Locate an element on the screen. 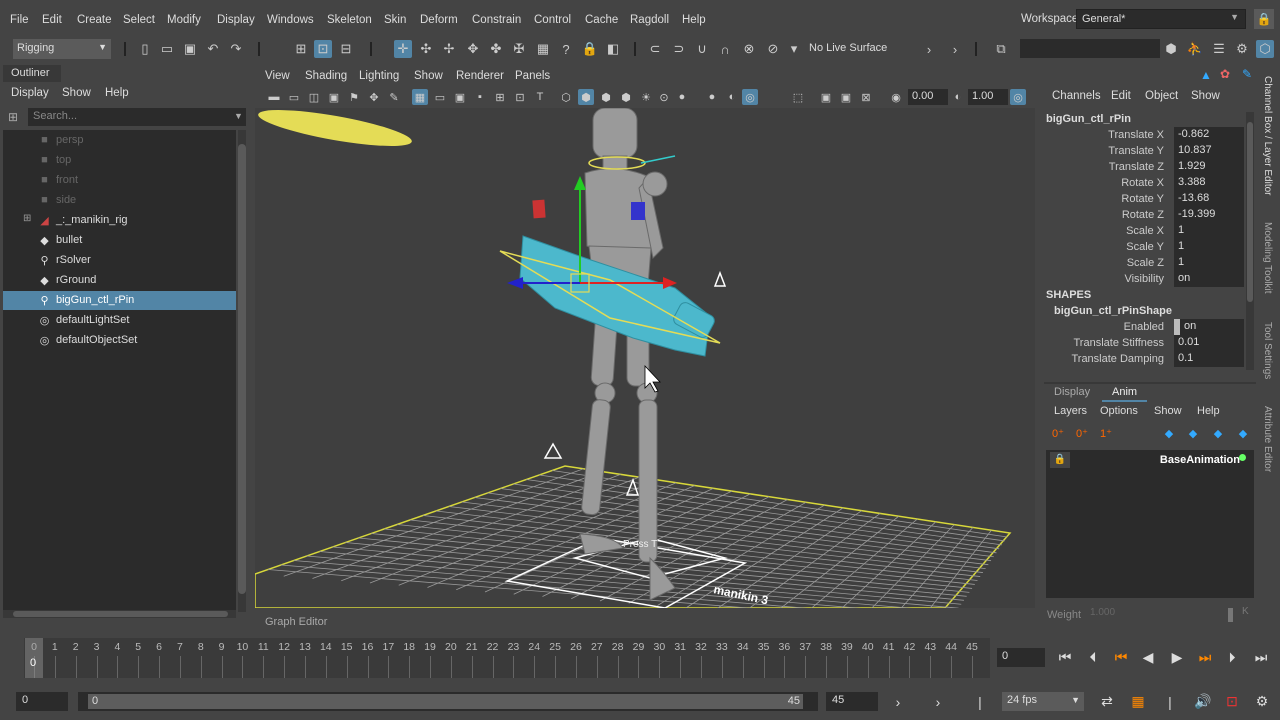 This screenshot has width=1280, height=720. input-line-icon: ⧉ is located at coordinates (1001, 49).